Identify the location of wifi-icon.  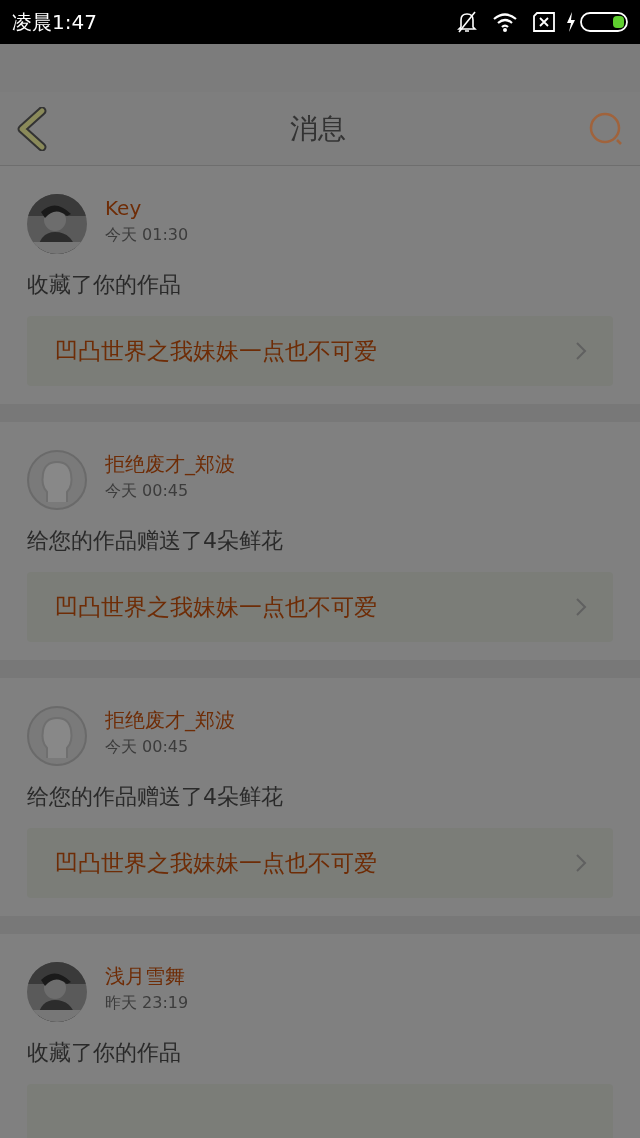
(505, 22).